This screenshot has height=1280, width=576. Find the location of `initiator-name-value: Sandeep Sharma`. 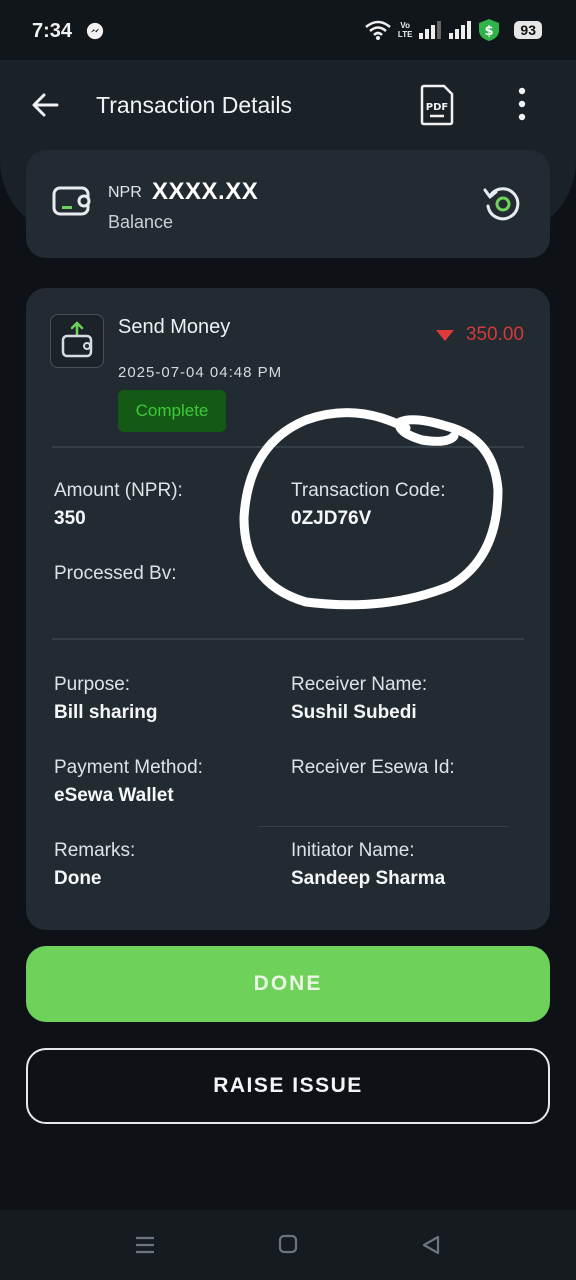

initiator-name-value: Sandeep Sharma is located at coordinates (368, 878).